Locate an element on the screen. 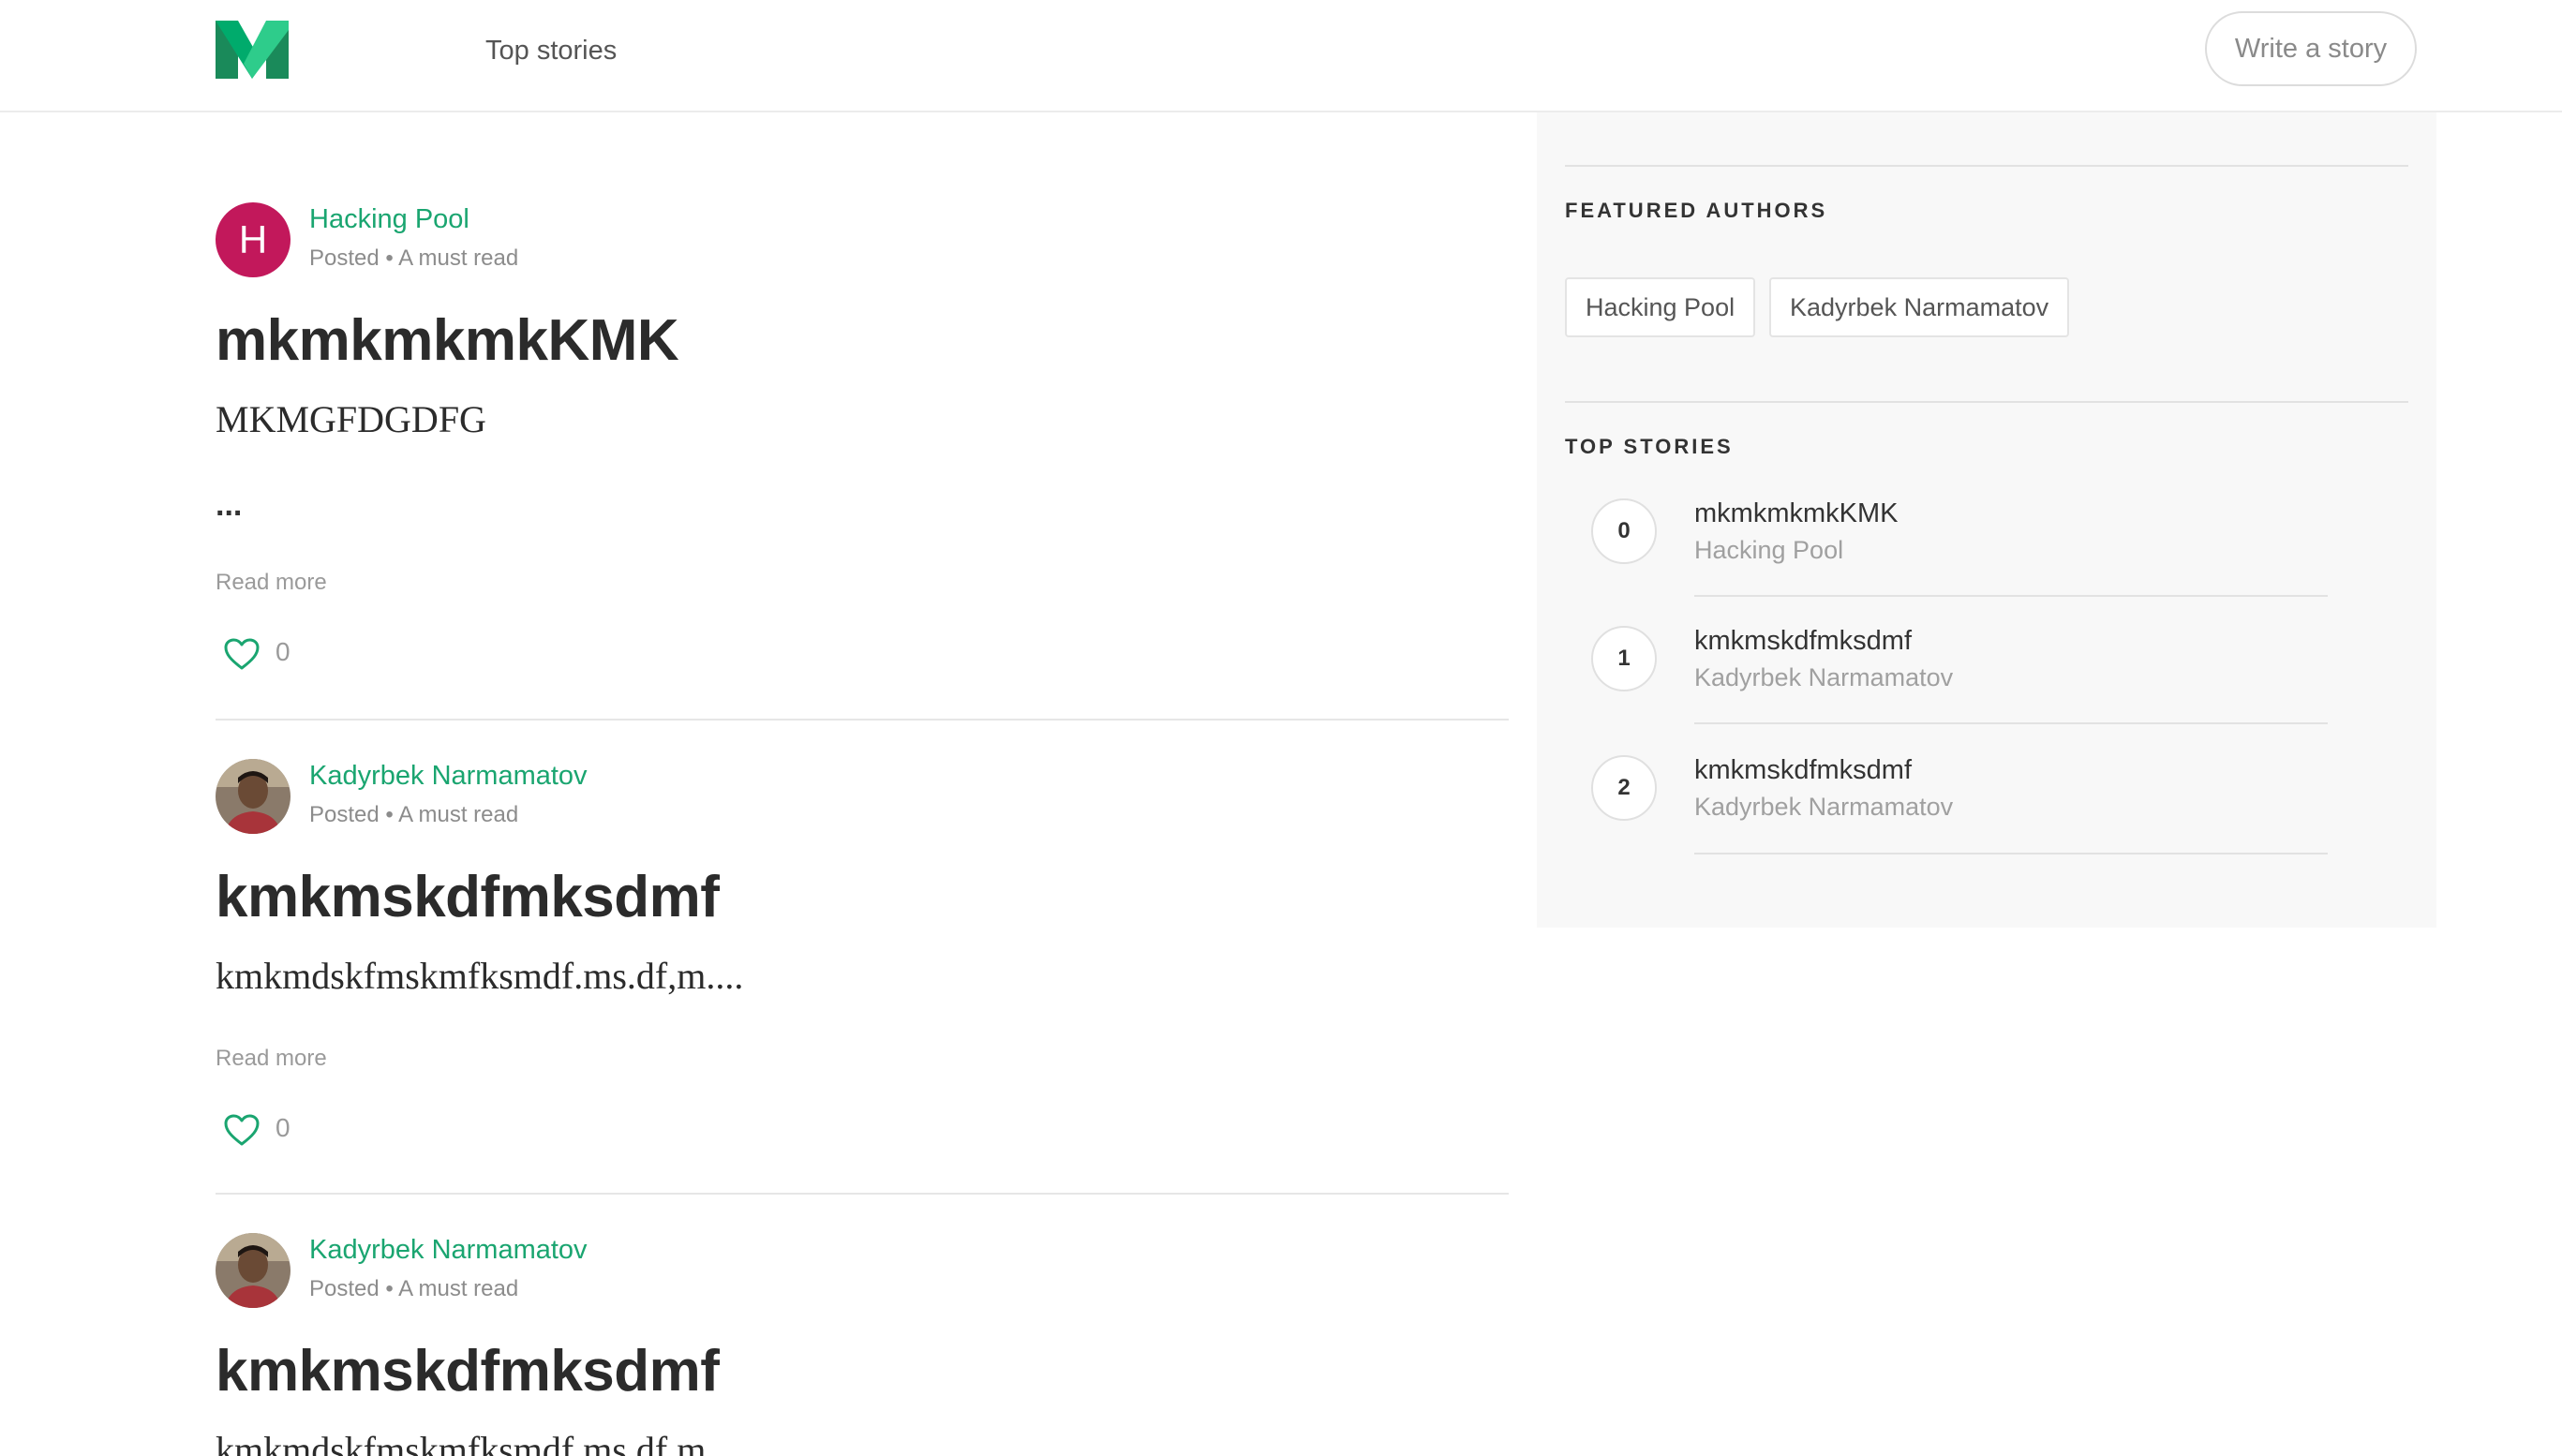 The height and width of the screenshot is (1456, 2562). write-story-button: Write a story is located at coordinates (2311, 48).